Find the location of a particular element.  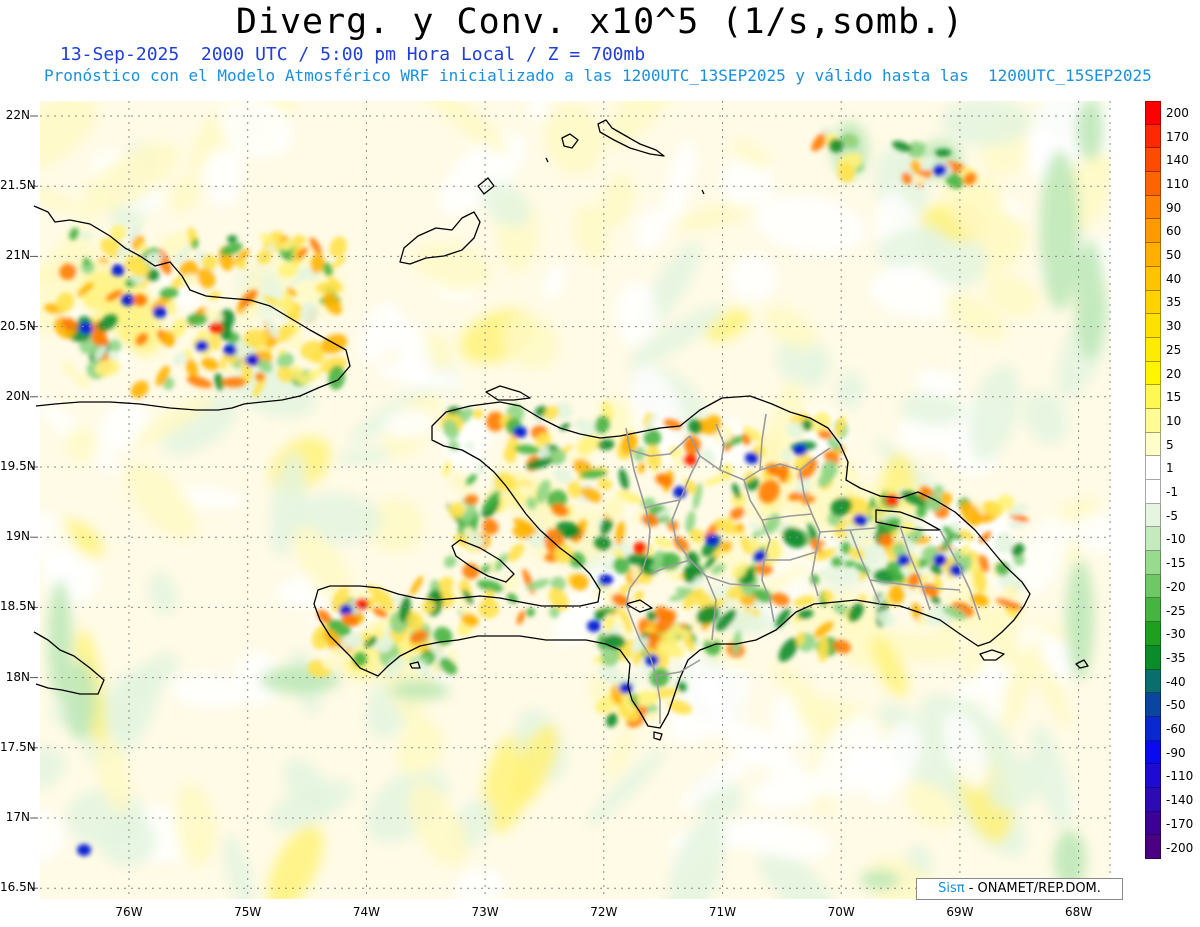

lon-label: 74W is located at coordinates (366, 912).